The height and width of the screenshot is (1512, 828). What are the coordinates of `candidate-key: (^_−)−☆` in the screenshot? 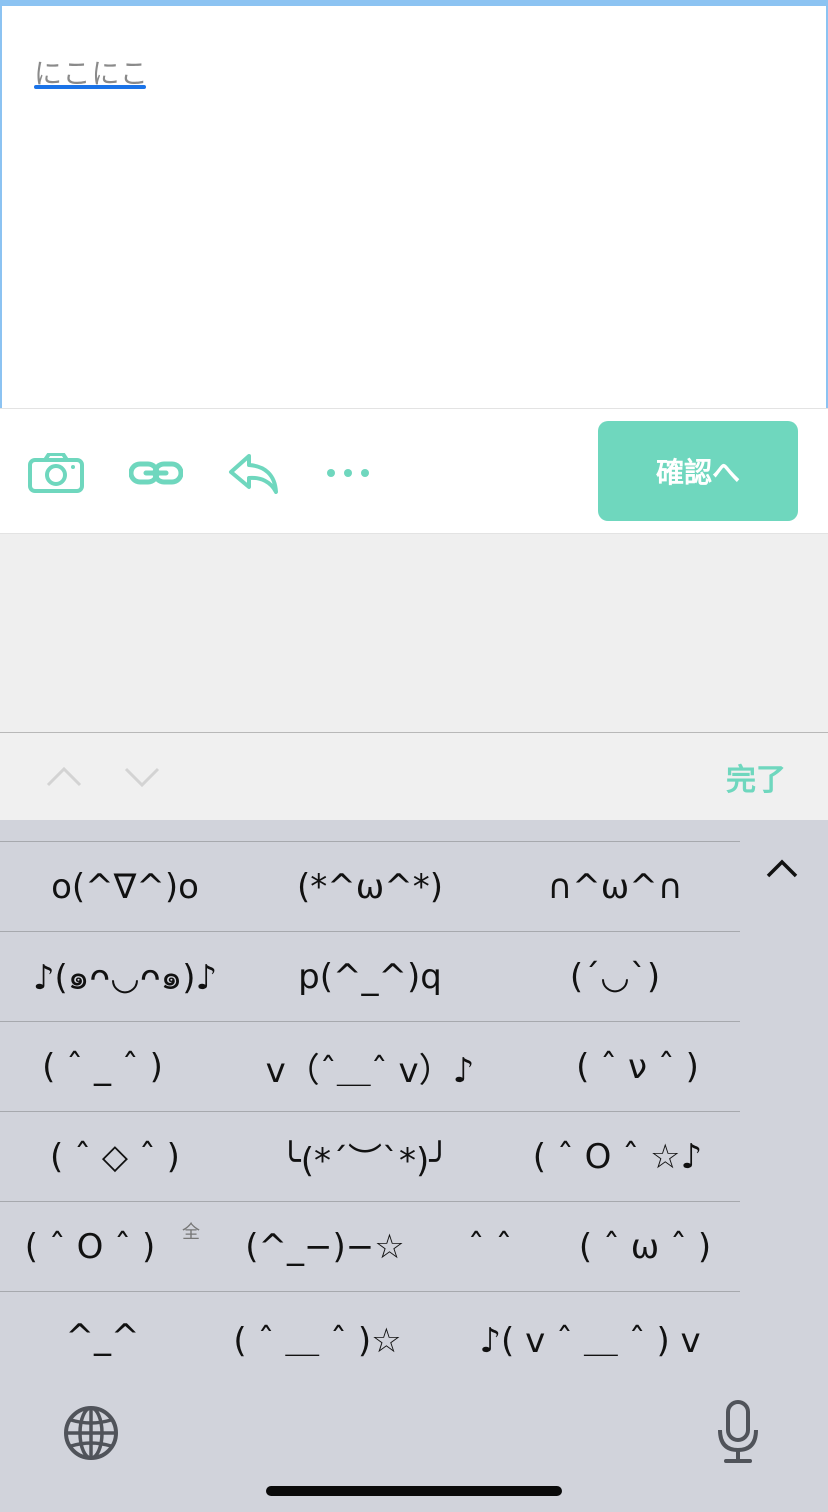 It's located at (325, 1247).